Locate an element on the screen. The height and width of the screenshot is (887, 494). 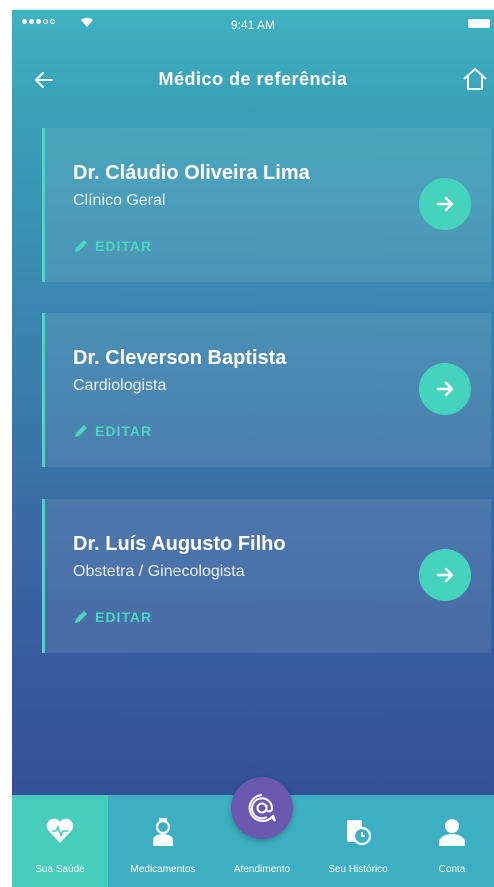
status-bar: 9:41 AM is located at coordinates (253, 25).